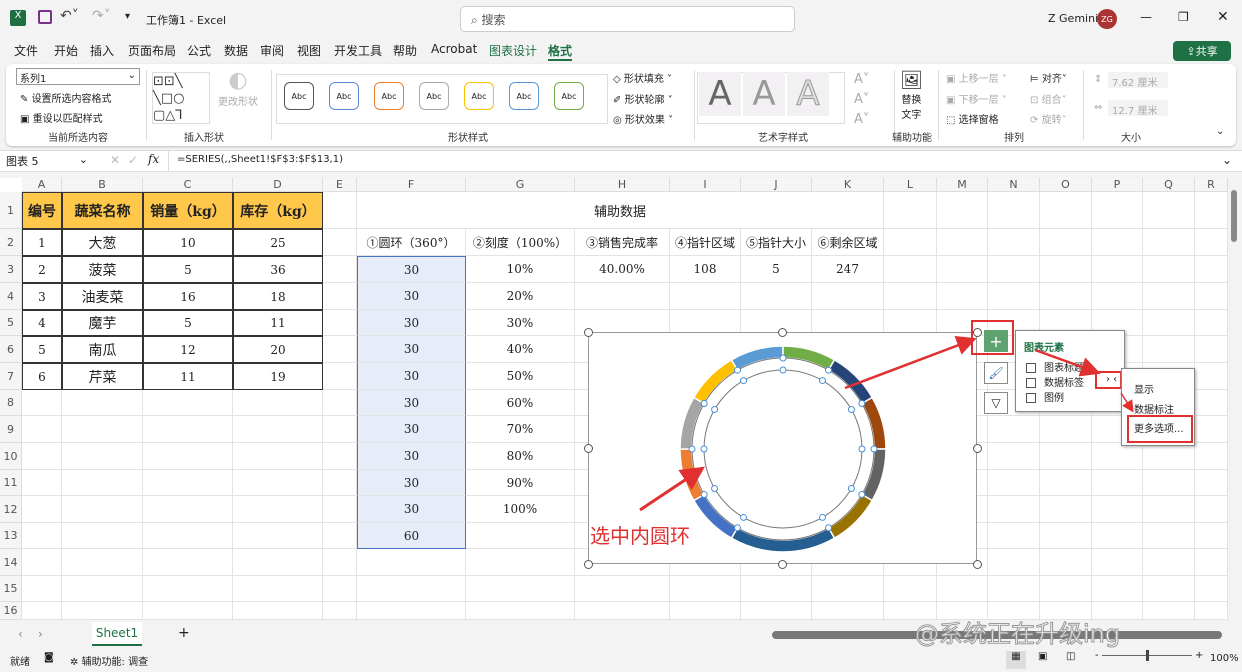  Describe the element at coordinates (861, 100) in the screenshot. I see `text-fill-outline-effect: A˅ A˅ A˅` at that location.